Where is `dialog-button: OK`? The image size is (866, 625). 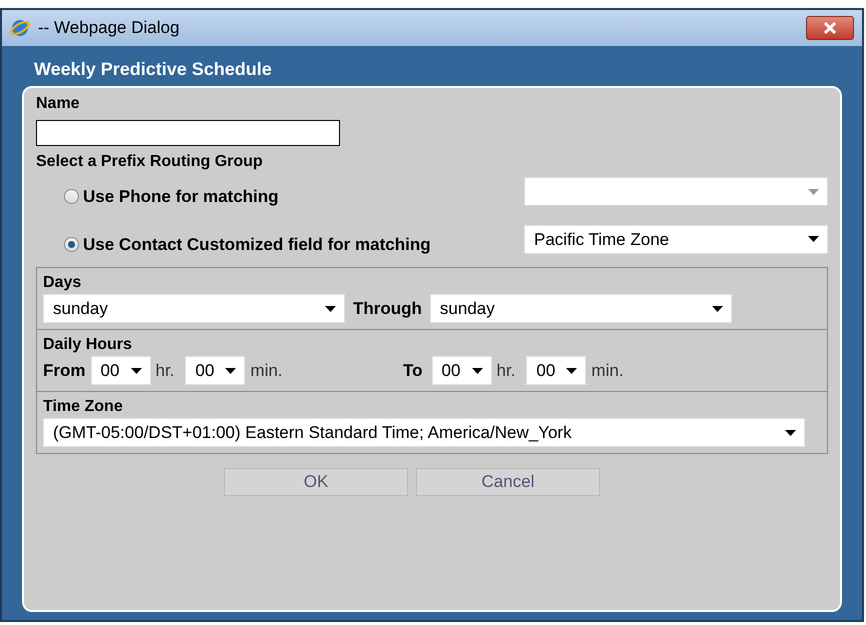 dialog-button: OK is located at coordinates (316, 482).